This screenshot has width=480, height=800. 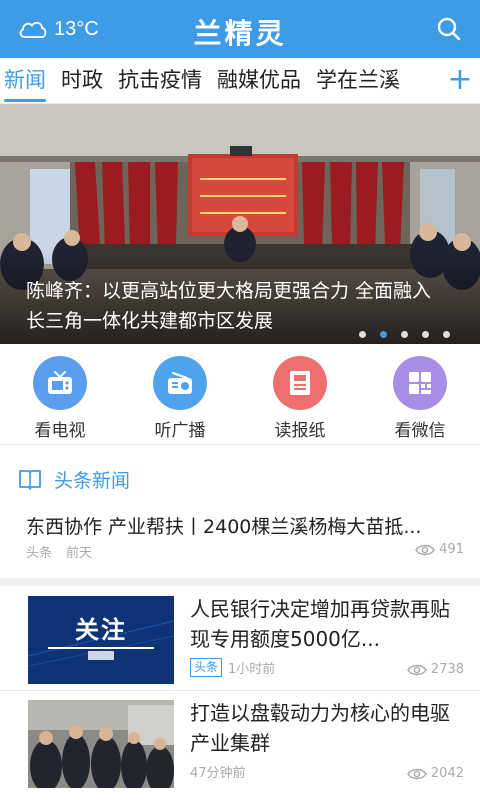 I want to click on quick-access-bar: 看电视 听广播 读报纸 看微信, so click(x=240, y=394).